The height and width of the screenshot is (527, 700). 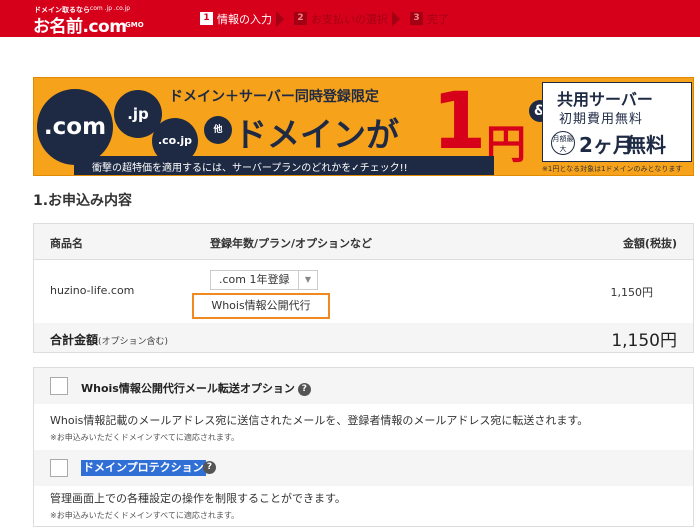 I want to click on option-header-whois-mail: Whois情報公開代行メール転送オプション?, so click(x=363, y=386).